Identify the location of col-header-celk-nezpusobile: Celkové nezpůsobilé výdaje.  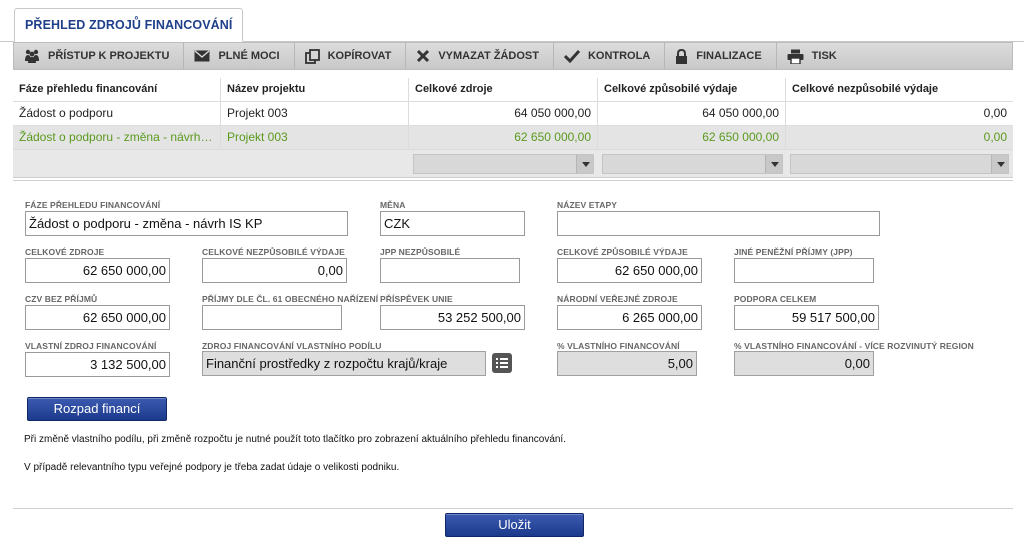
(899, 89).